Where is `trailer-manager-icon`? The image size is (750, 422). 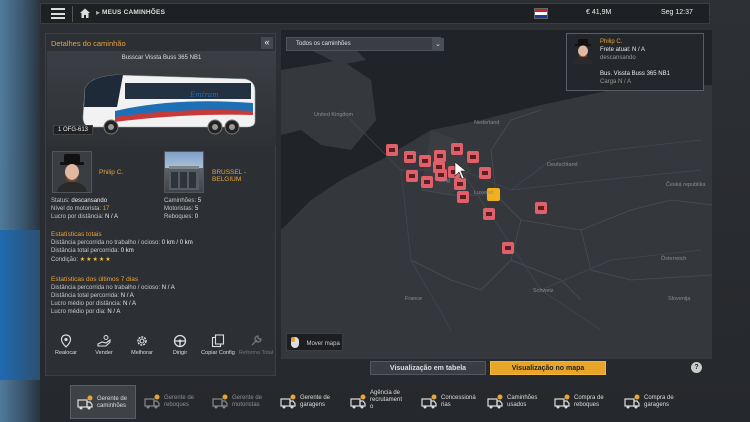 trailer-manager-icon is located at coordinates (152, 401).